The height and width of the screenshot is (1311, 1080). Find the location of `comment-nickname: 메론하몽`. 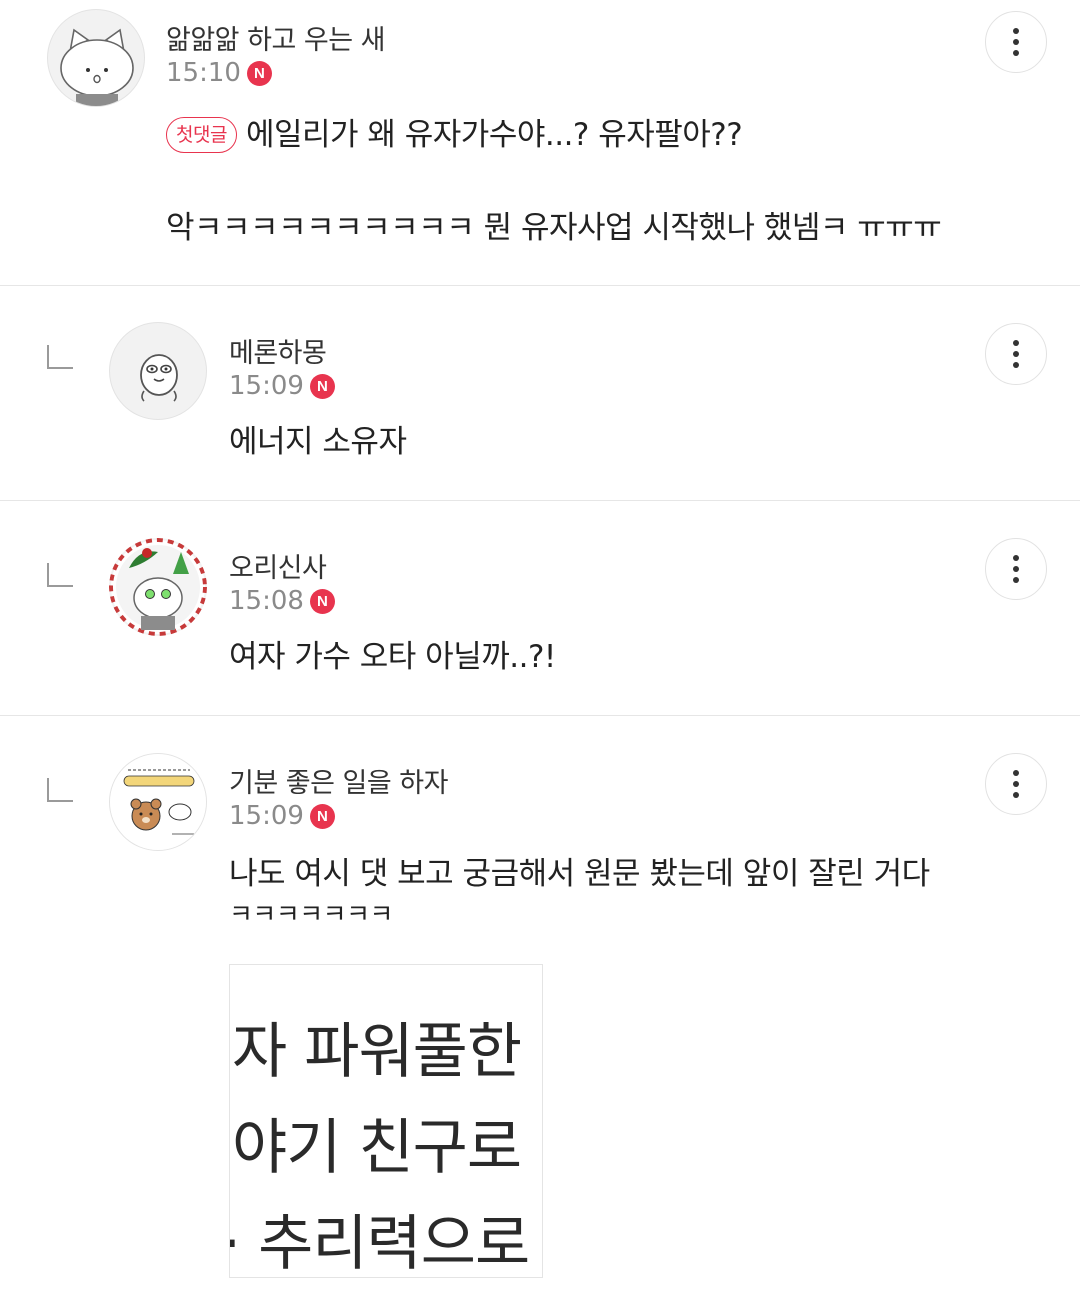

comment-nickname: 메론하몽 is located at coordinates (278, 350).